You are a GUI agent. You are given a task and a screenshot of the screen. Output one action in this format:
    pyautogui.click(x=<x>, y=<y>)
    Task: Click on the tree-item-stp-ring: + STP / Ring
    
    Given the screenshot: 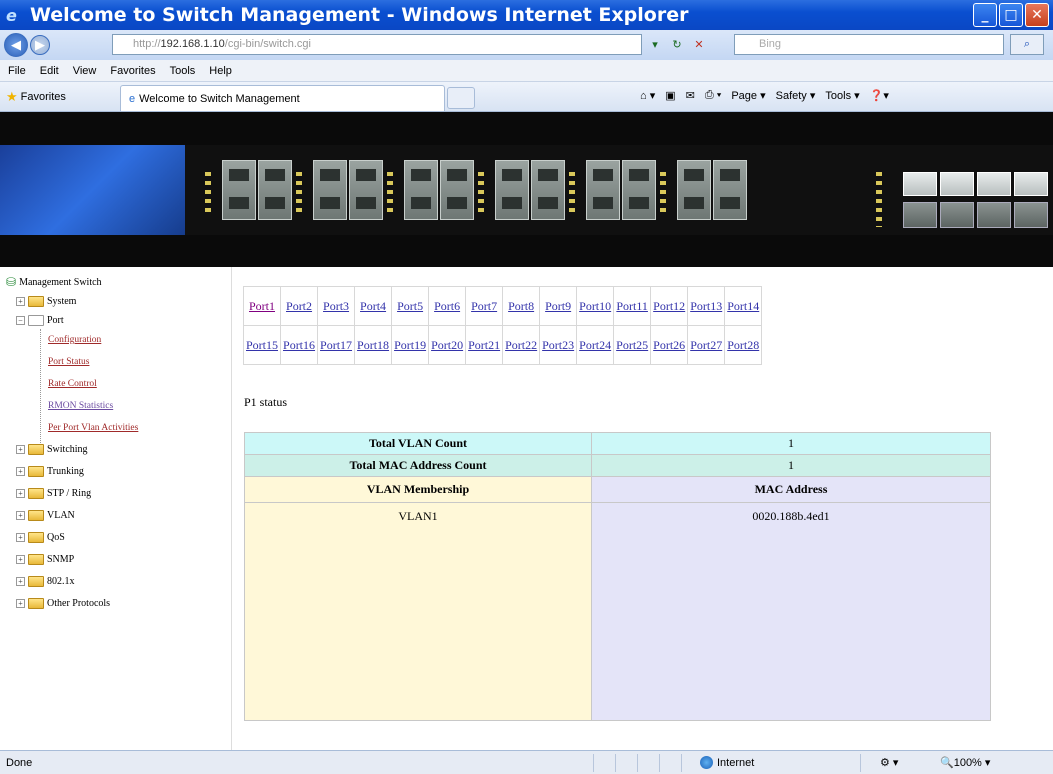 What is the action you would take?
    pyautogui.click(x=53, y=493)
    